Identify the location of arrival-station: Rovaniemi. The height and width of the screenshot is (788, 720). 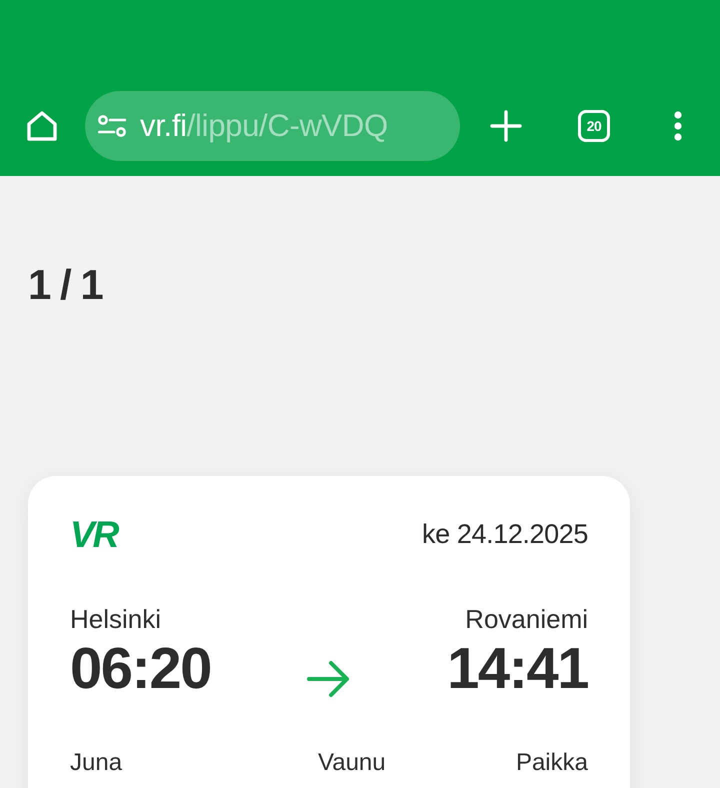
(526, 619).